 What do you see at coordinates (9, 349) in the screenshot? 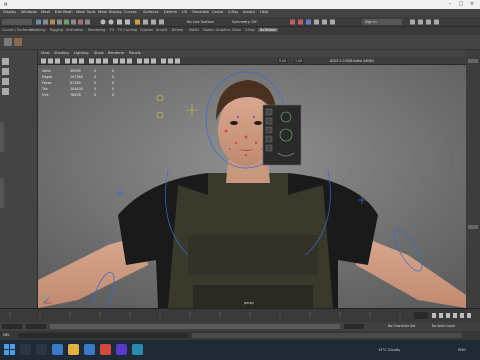
I see `windows-start-icon` at bounding box center [9, 349].